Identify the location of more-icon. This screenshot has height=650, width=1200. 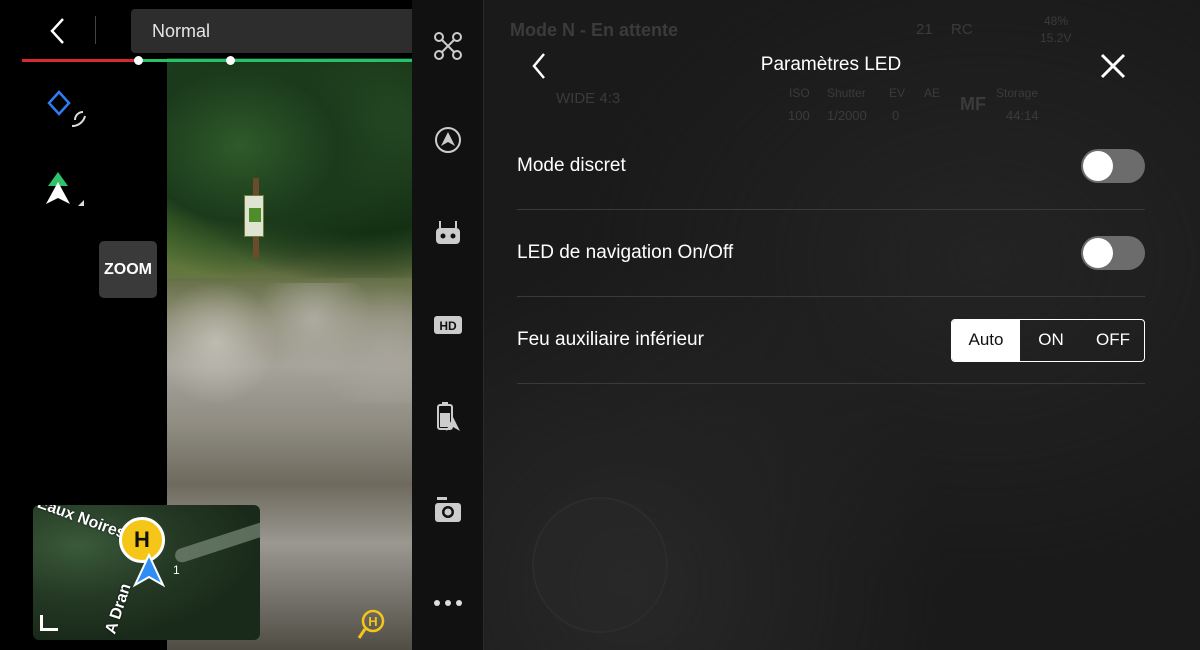
(448, 603).